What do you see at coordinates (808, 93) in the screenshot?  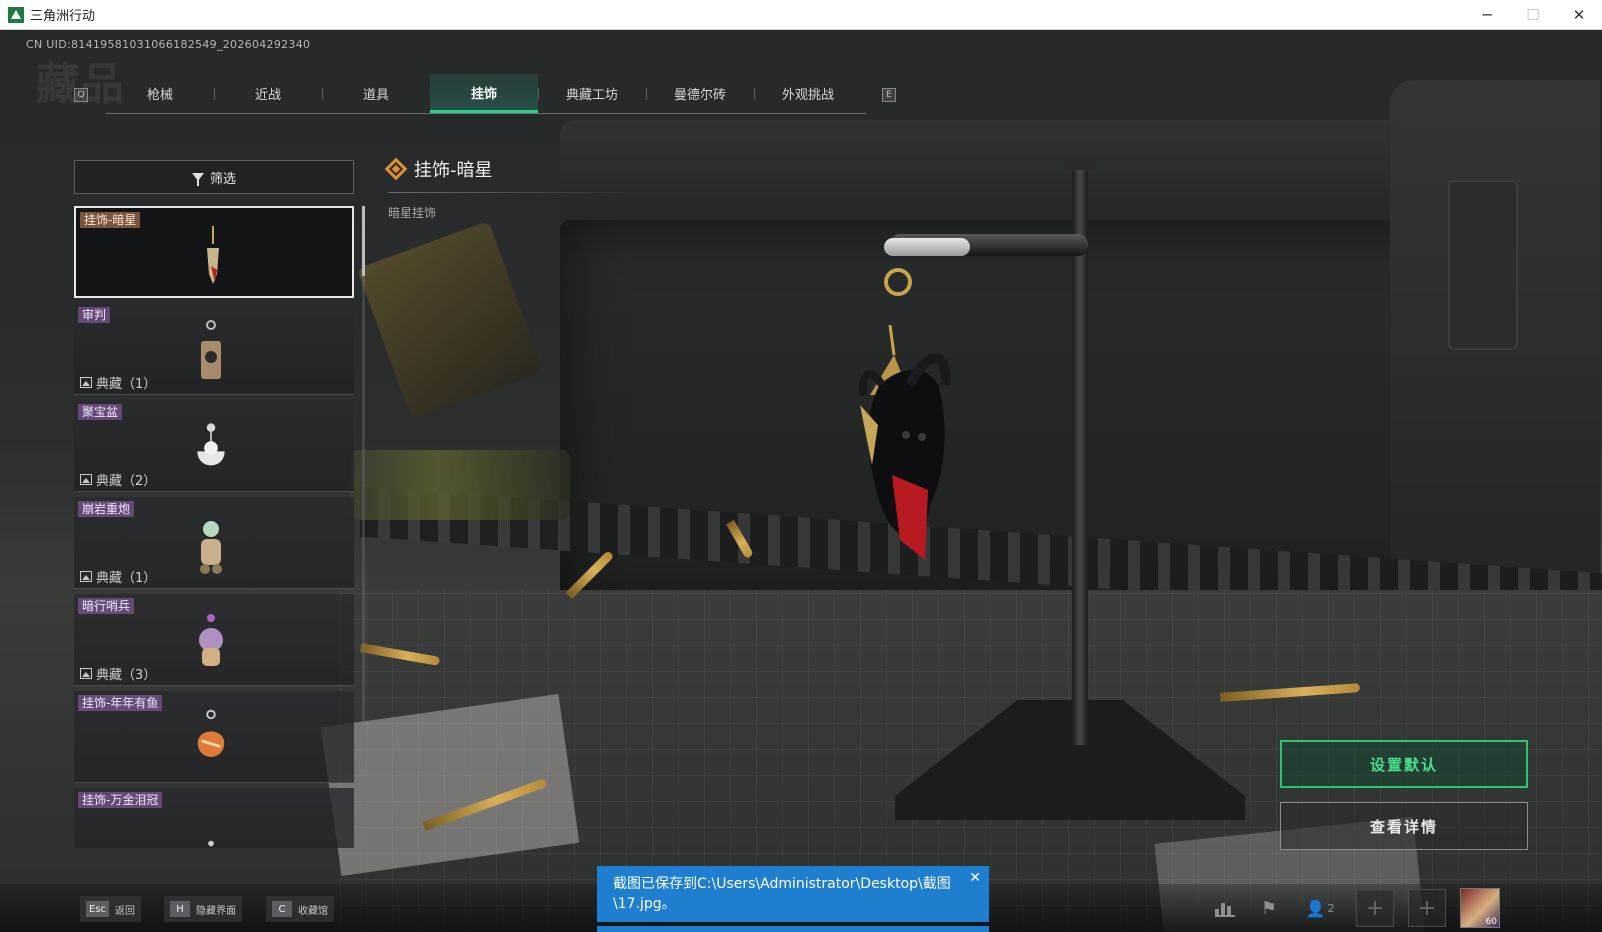 I see `tab-appearance-challenge: 外观挑战` at bounding box center [808, 93].